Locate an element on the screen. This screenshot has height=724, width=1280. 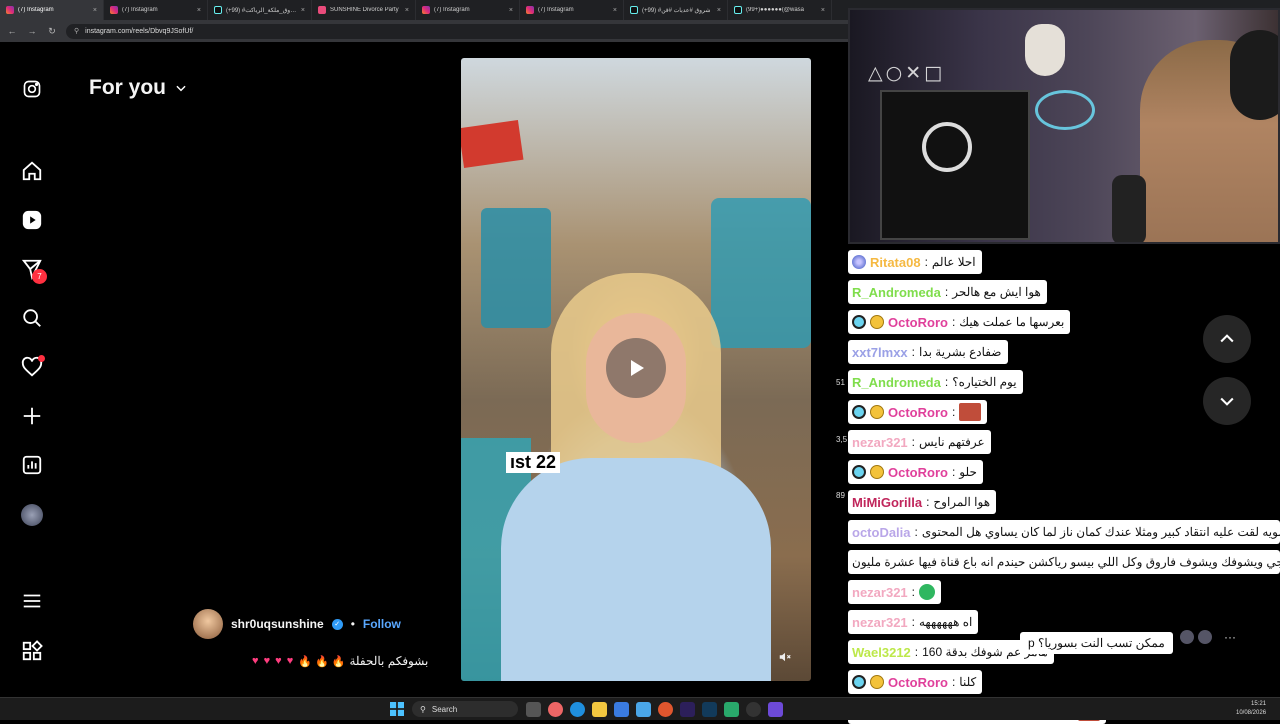
more-apps-icon is located at coordinates (32, 651).